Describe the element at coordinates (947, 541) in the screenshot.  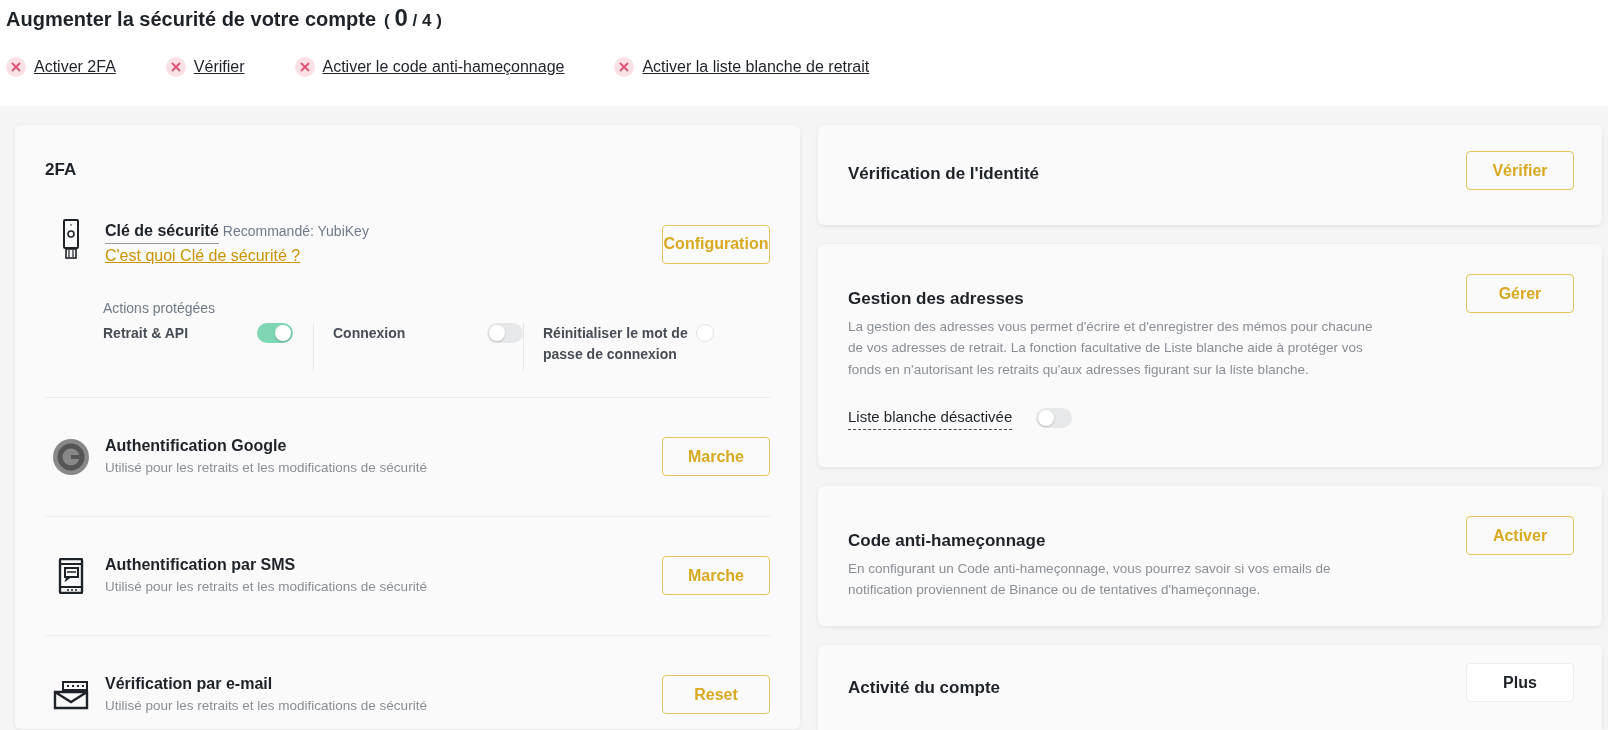
I see `panel-title: Code anti-hameçonnage` at that location.